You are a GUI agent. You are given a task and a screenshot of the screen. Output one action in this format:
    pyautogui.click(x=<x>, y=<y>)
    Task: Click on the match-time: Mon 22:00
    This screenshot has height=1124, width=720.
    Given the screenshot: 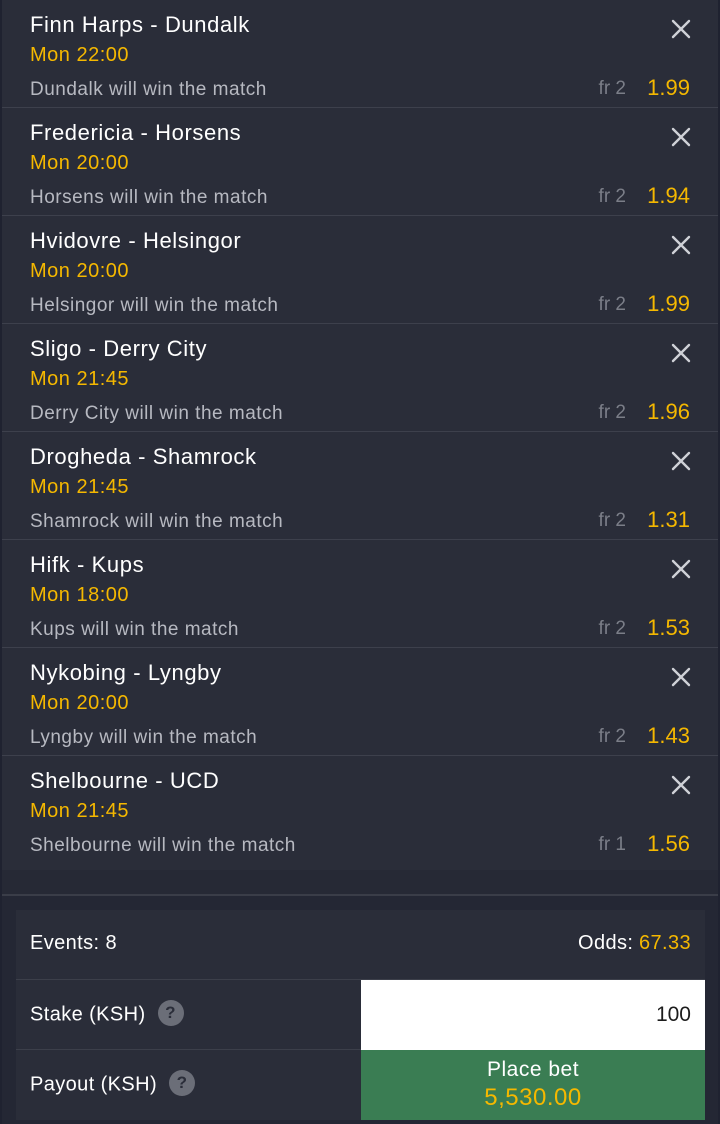 What is the action you would take?
    pyautogui.click(x=80, y=55)
    